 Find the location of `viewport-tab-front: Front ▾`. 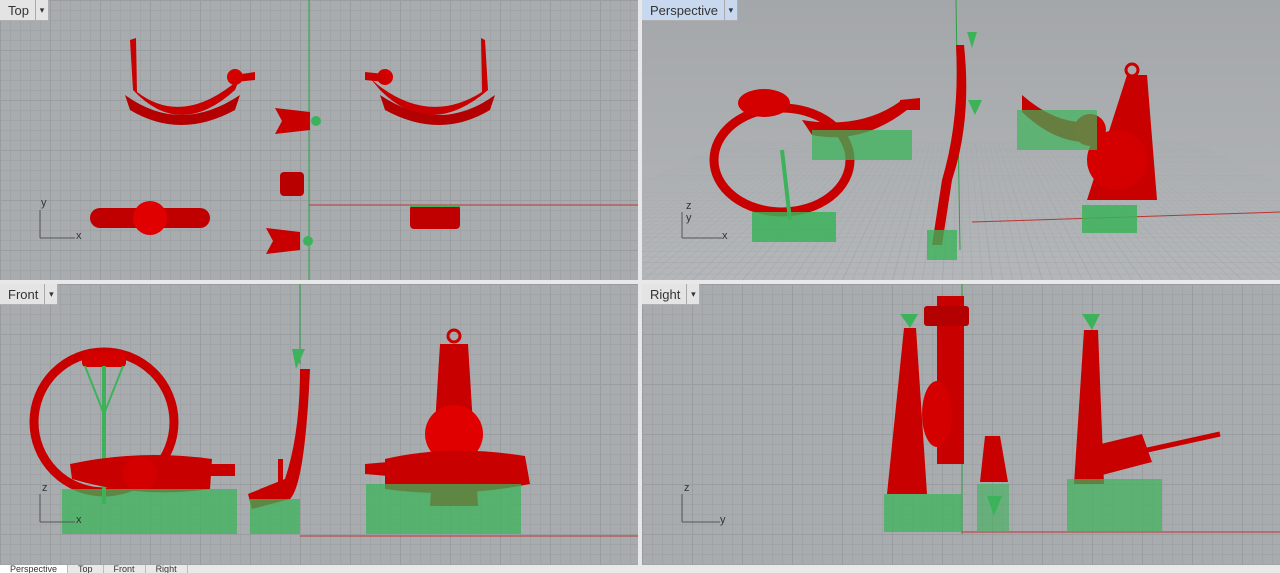

viewport-tab-front: Front ▾ is located at coordinates (29, 294).